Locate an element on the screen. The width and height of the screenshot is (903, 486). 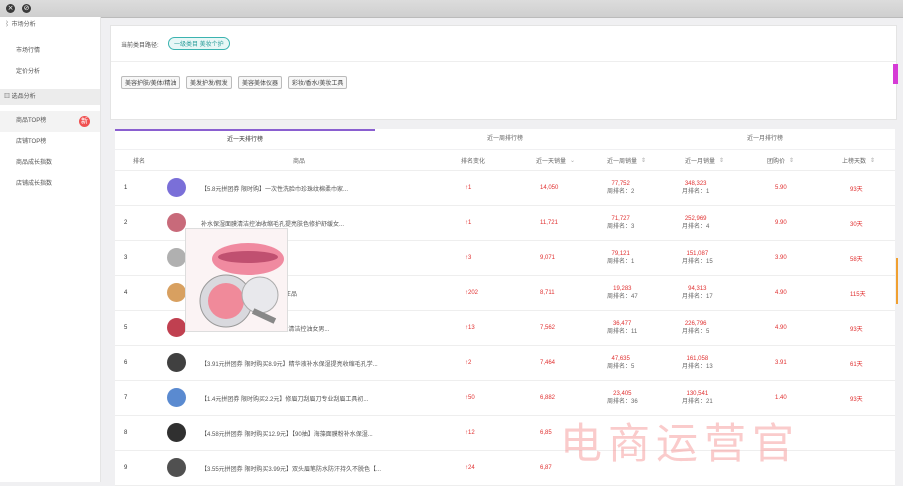
week-rank: 周排名：1 is located at coordinates (621, 262).